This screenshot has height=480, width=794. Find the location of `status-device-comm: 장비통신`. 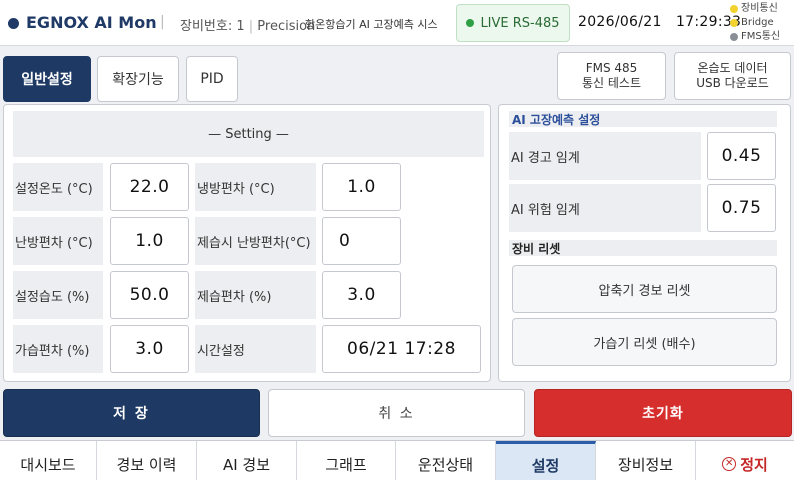

status-device-comm: 장비통신 is located at coordinates (755, 9).